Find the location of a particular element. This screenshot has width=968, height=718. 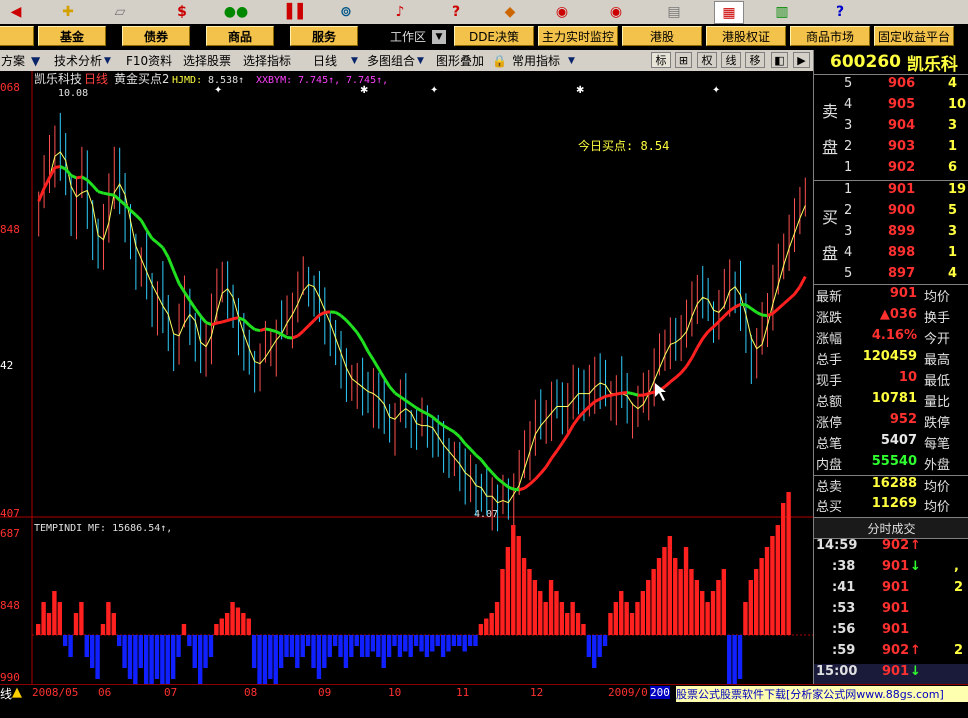

bars-icon: ▐▐ is located at coordinates (292, 11).